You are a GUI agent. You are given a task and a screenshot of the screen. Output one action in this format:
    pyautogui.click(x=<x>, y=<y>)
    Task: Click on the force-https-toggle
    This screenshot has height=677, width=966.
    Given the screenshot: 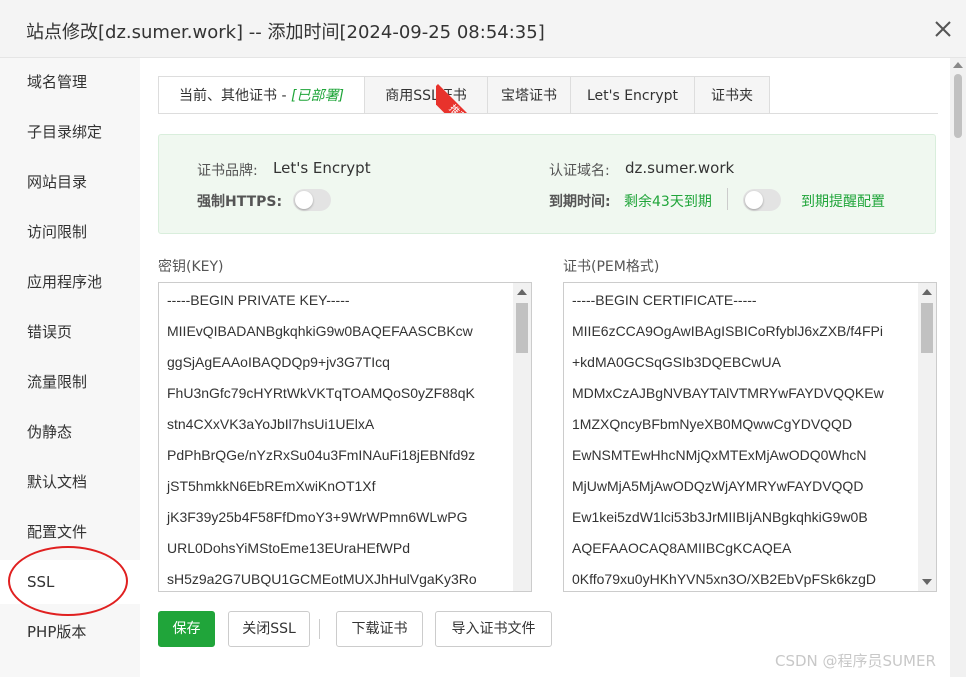 What is the action you would take?
    pyautogui.click(x=312, y=200)
    